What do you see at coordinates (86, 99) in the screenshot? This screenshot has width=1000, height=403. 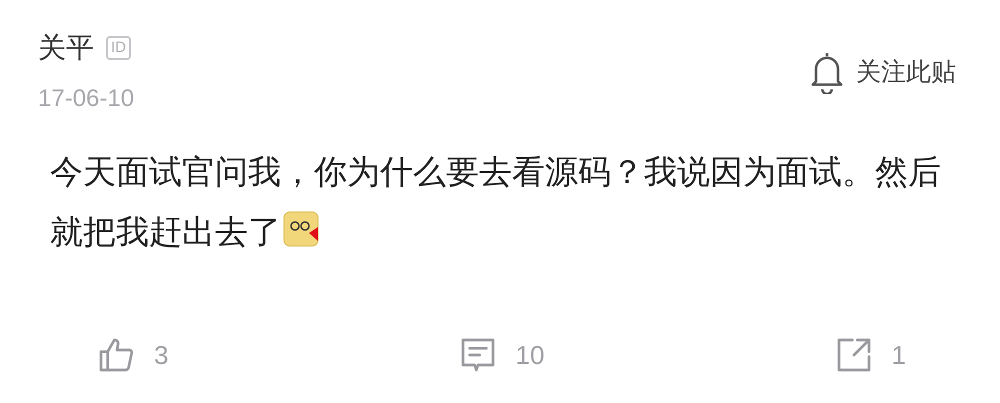 I see `post-date: 17-06-10` at bounding box center [86, 99].